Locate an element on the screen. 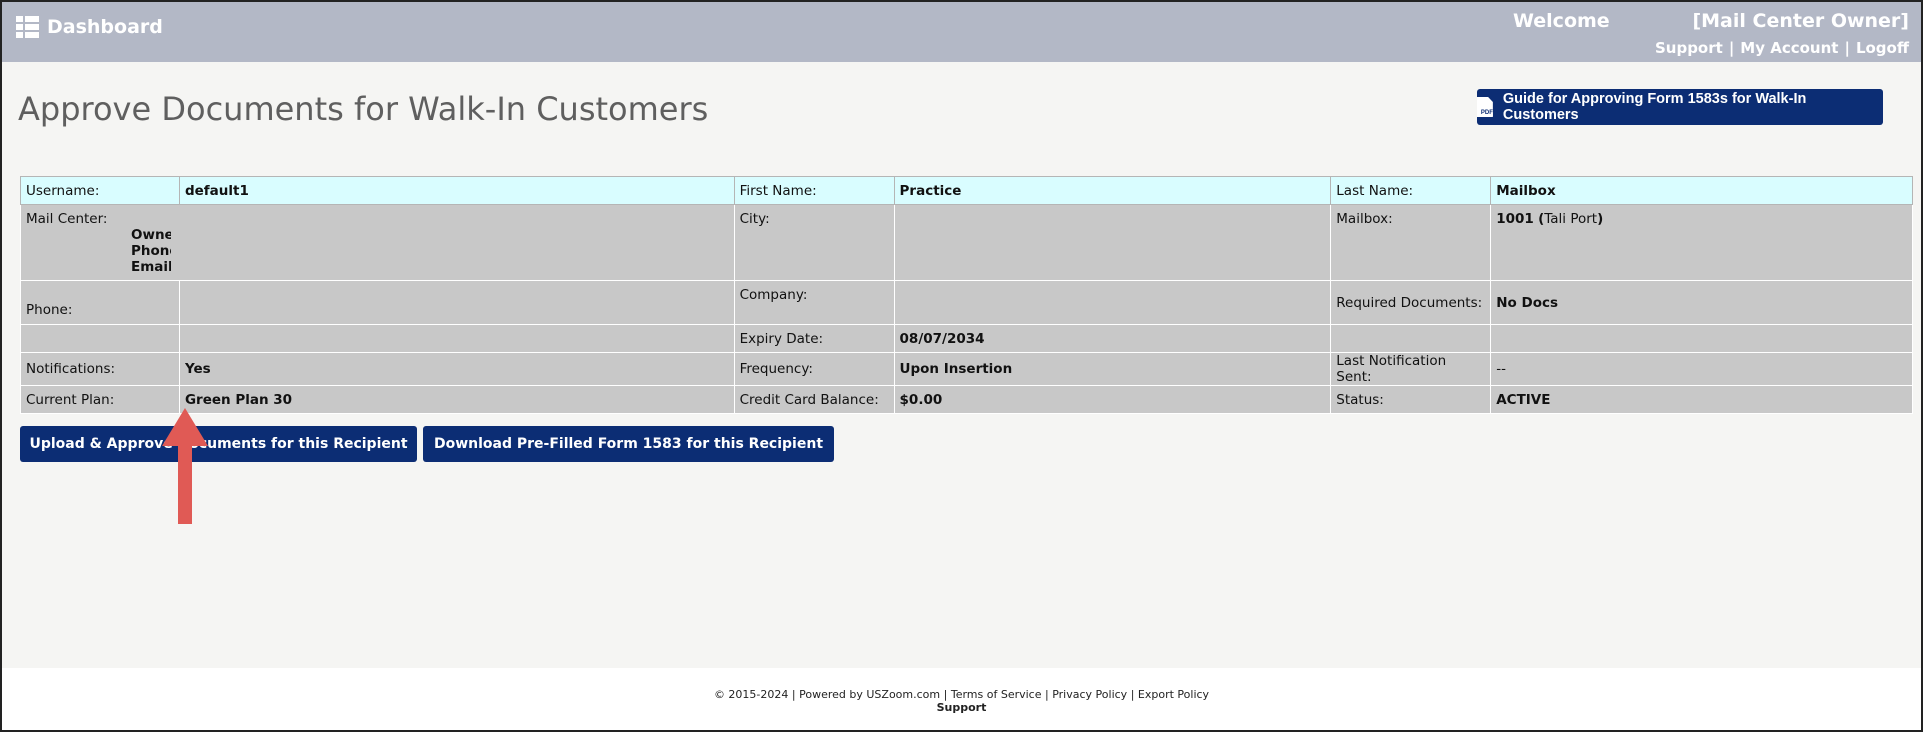  mailbox-value: 1001 (Tali Port) is located at coordinates (1701, 242).